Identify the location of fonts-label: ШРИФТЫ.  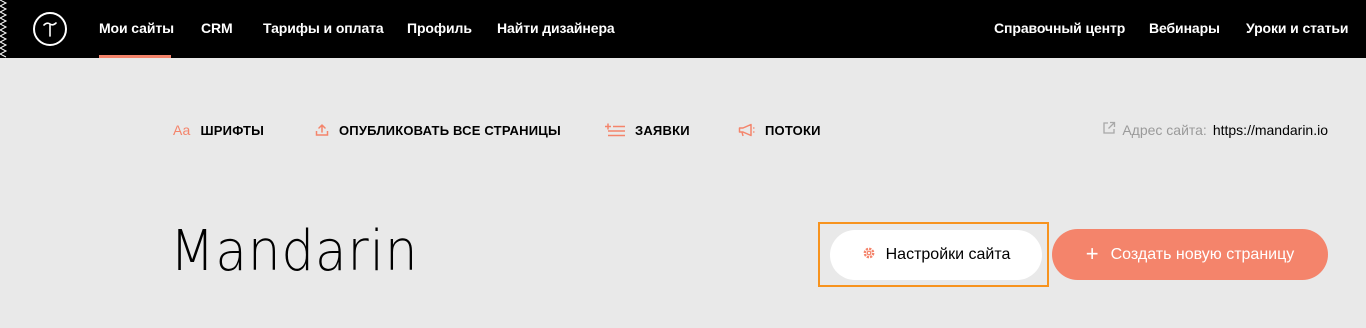
(232, 130).